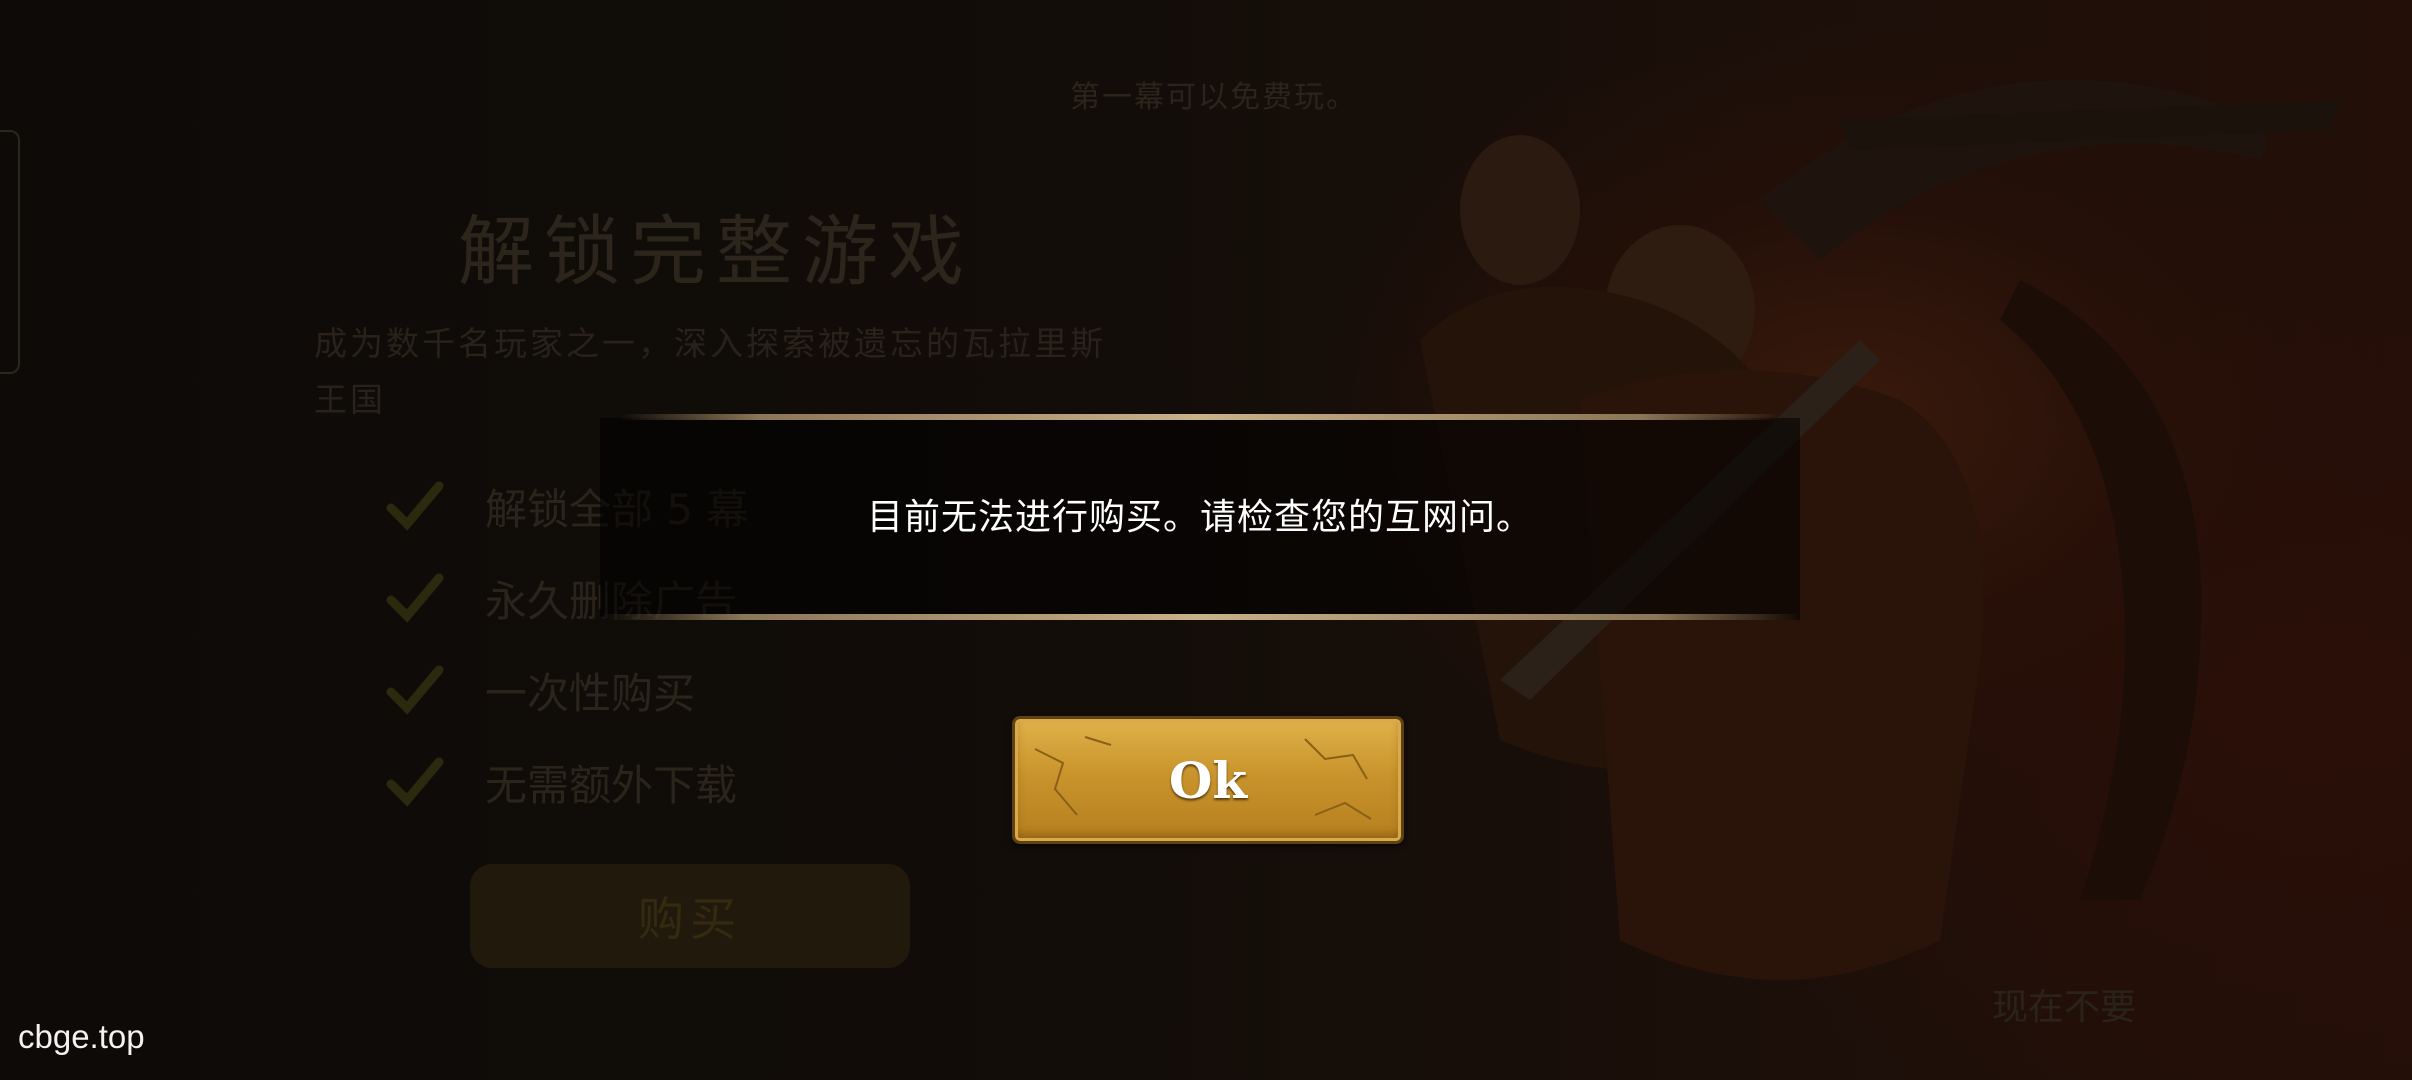 Image resolution: width=2412 pixels, height=1080 pixels. Describe the element at coordinates (81, 1036) in the screenshot. I see `watermark: cbge.top` at that location.